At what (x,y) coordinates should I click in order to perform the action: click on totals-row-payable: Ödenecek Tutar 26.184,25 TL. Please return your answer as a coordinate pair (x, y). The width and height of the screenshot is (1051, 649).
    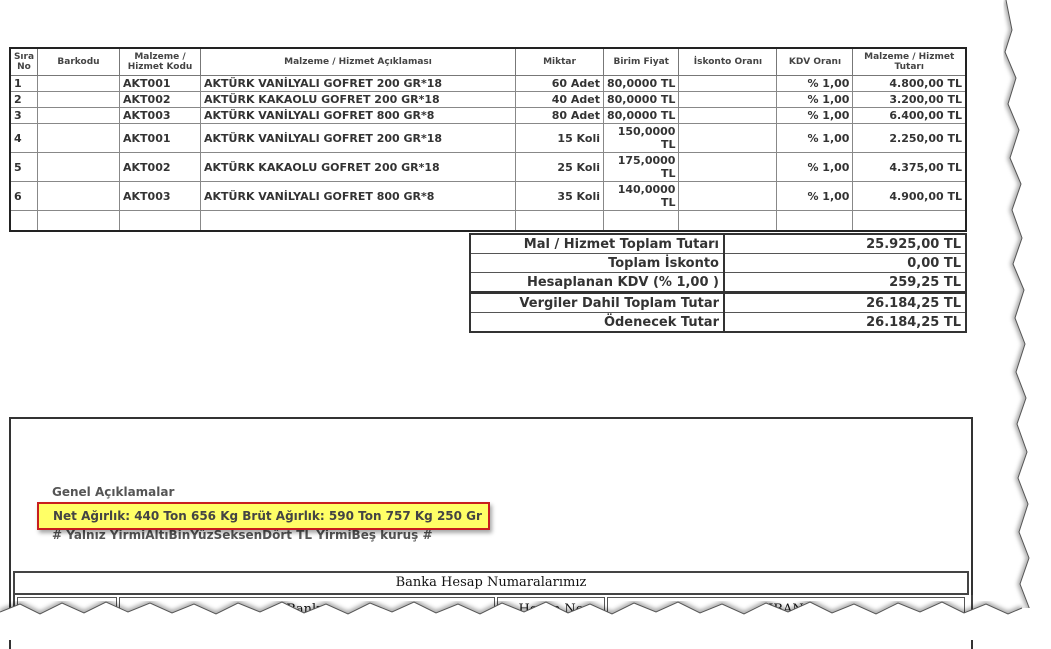
    Looking at the image, I should click on (718, 322).